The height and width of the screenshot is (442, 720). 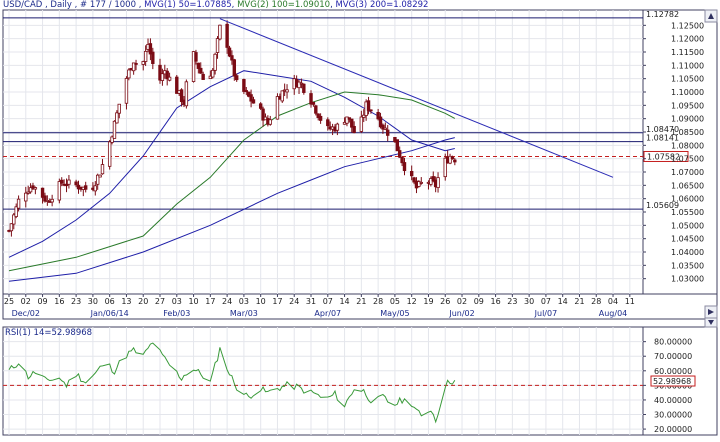 I want to click on price-tick-label: 1.10500, so click(x=687, y=79).